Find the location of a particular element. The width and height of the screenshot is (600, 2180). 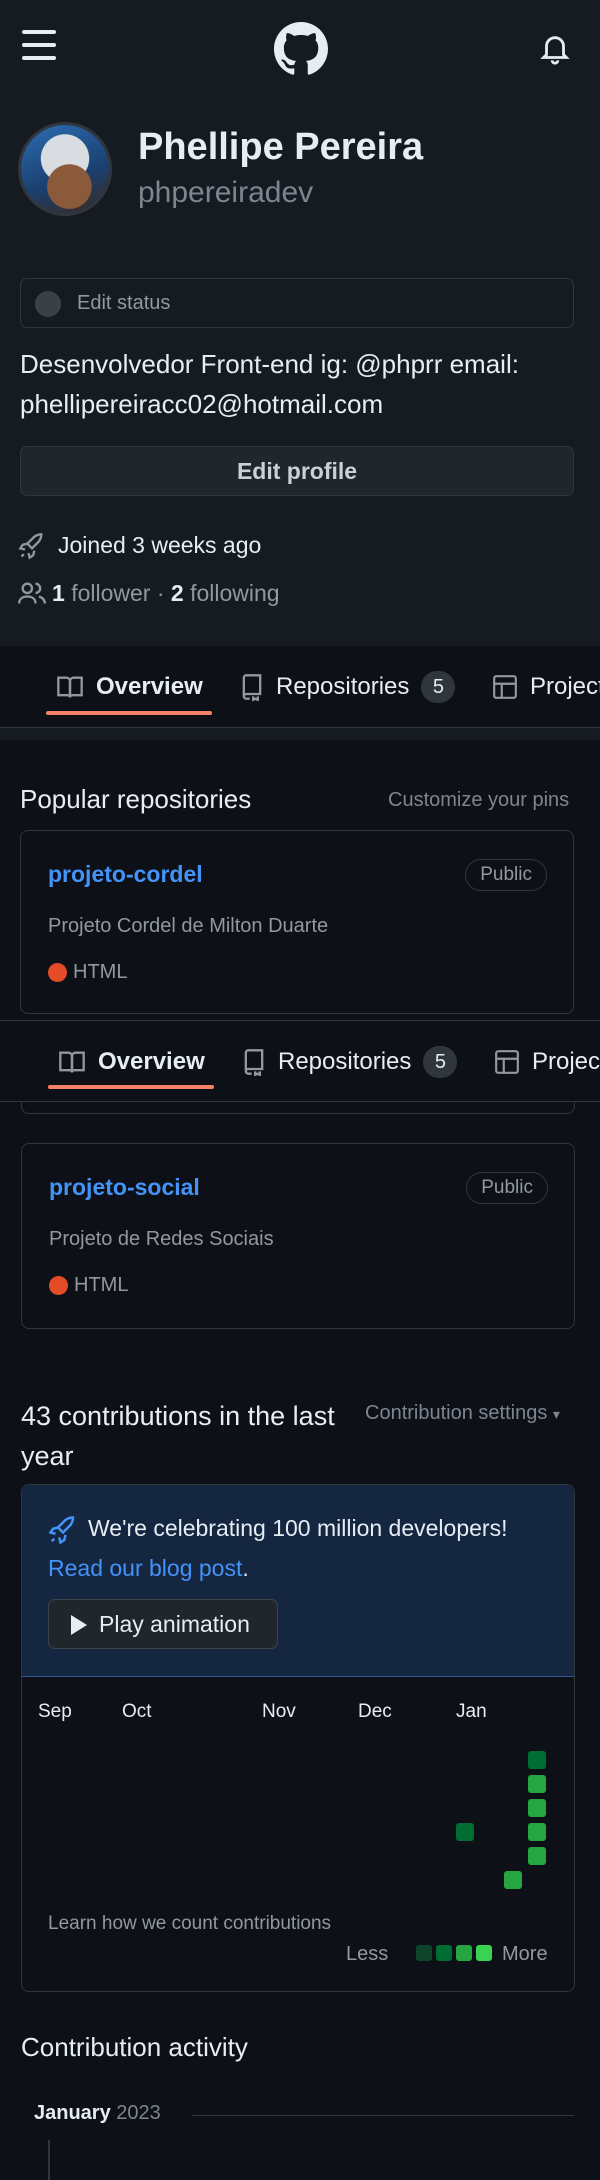

repo-name-link: projeto-social is located at coordinates (124, 1187).